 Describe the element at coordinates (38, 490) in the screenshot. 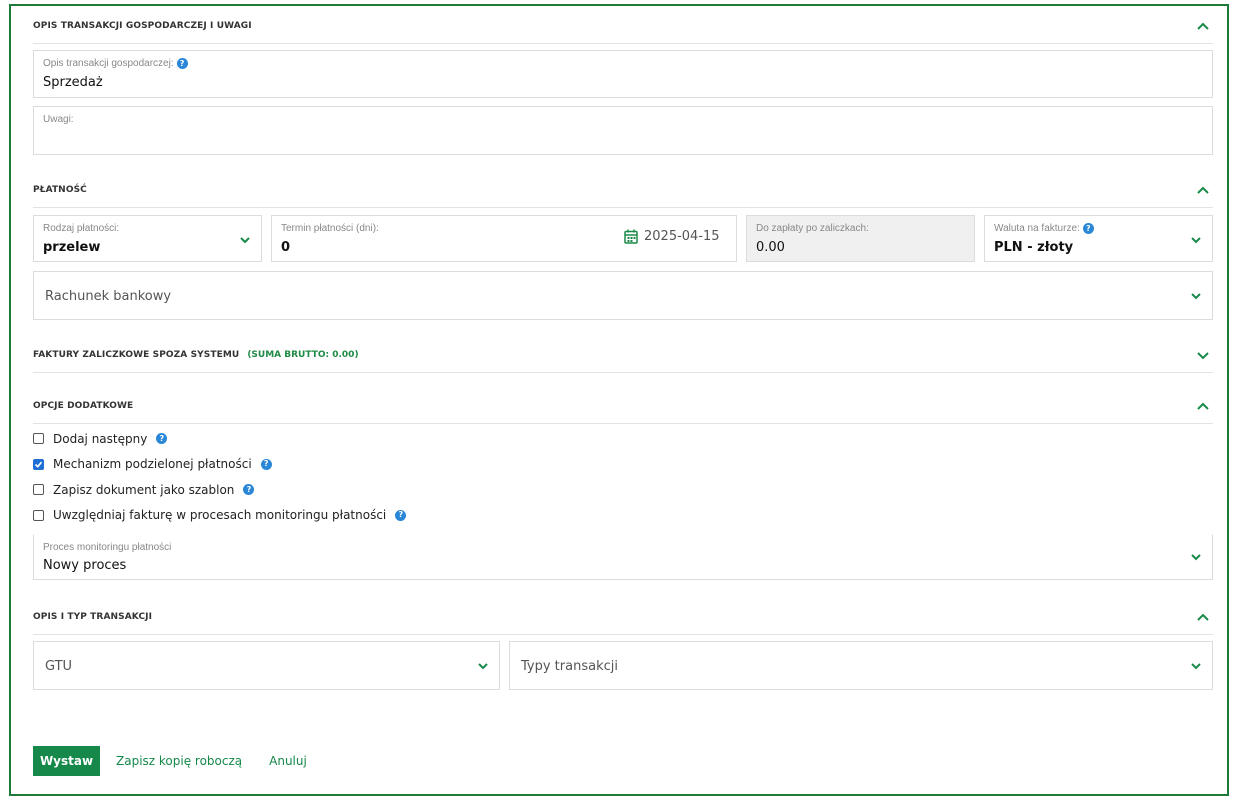

I see `checkbox-szablon-box` at that location.